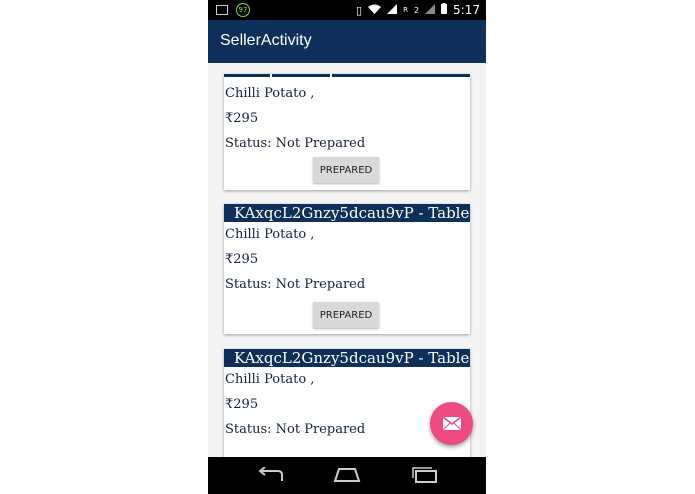  What do you see at coordinates (270, 476) in the screenshot?
I see `back-icon` at bounding box center [270, 476].